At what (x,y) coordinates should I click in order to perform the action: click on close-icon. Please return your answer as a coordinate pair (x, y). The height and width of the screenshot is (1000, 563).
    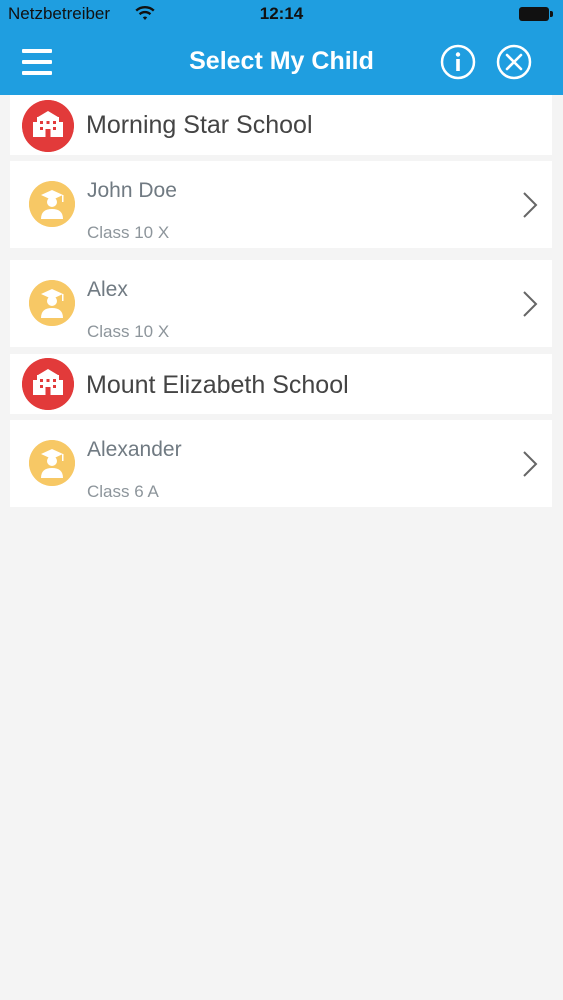
    Looking at the image, I should click on (514, 62).